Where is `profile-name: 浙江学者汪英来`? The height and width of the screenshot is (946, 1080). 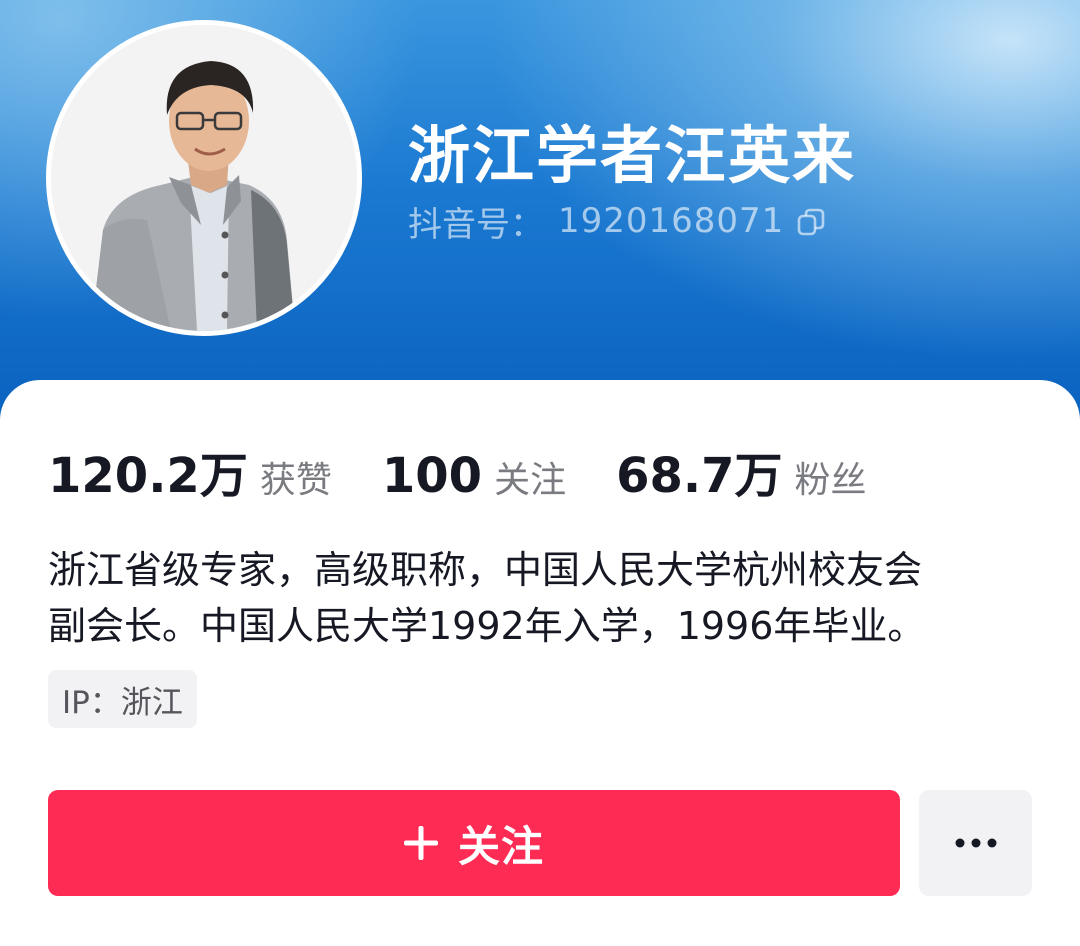
profile-name: 浙江学者汪英来 is located at coordinates (632, 155).